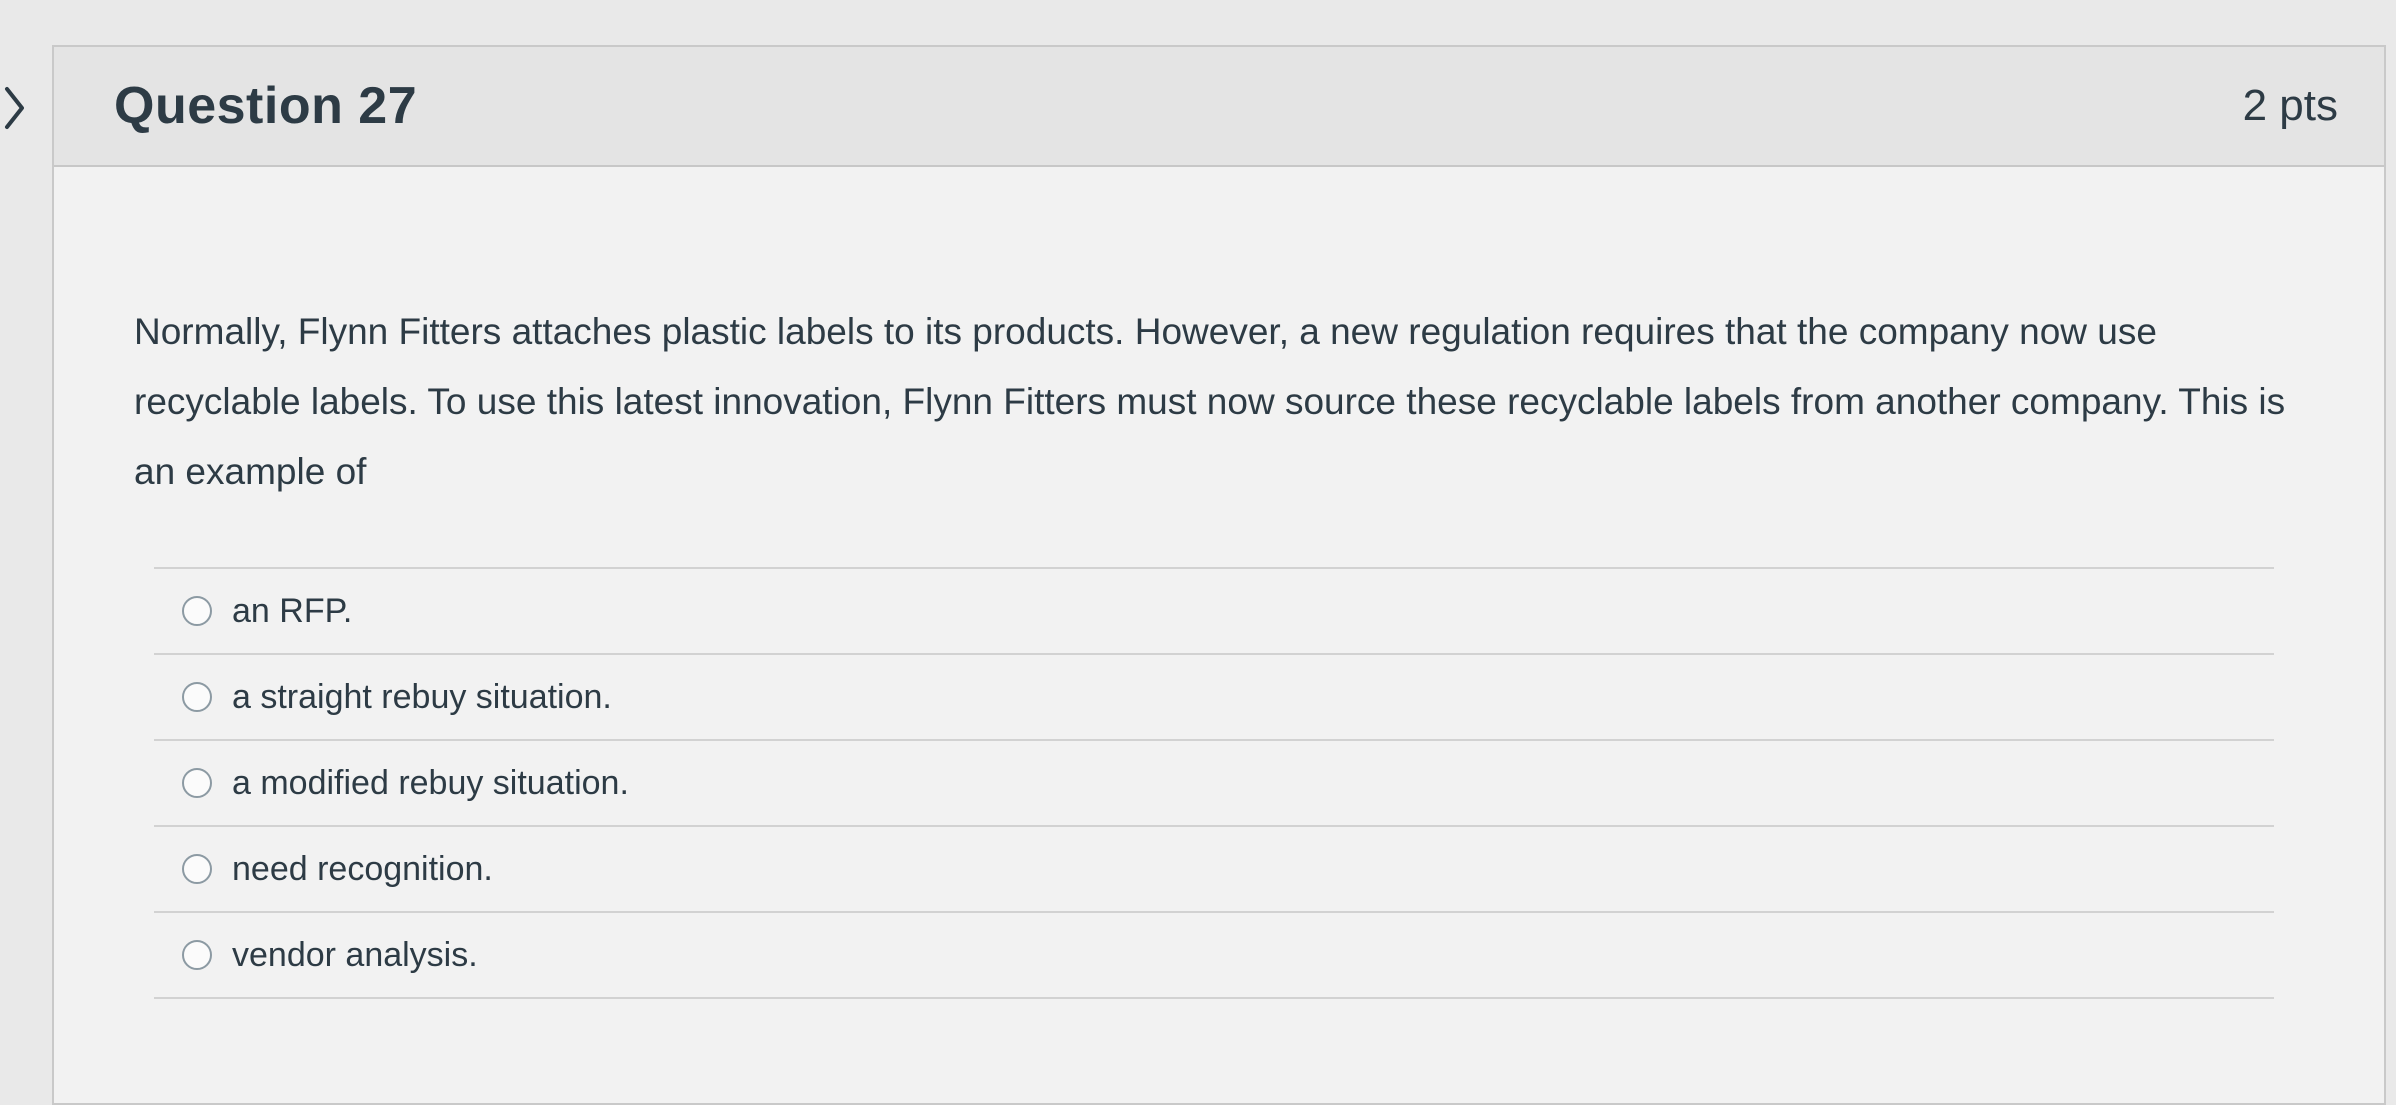 The width and height of the screenshot is (2396, 1105). I want to click on answer-option-rfp: an RFP., so click(1214, 612).